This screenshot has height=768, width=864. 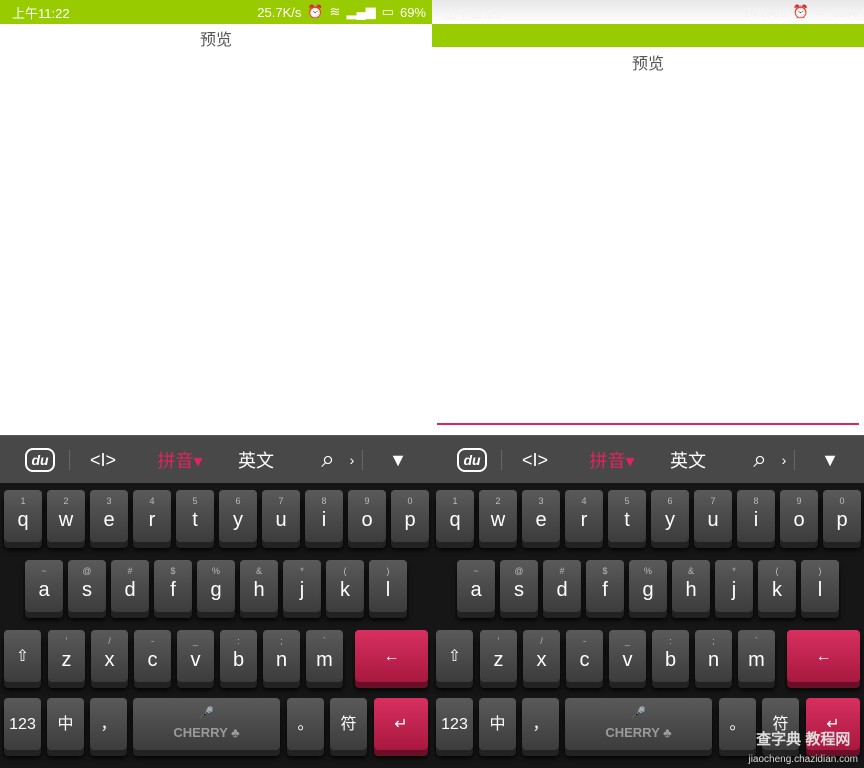 I want to click on key-label: ，, so click(x=540, y=724).